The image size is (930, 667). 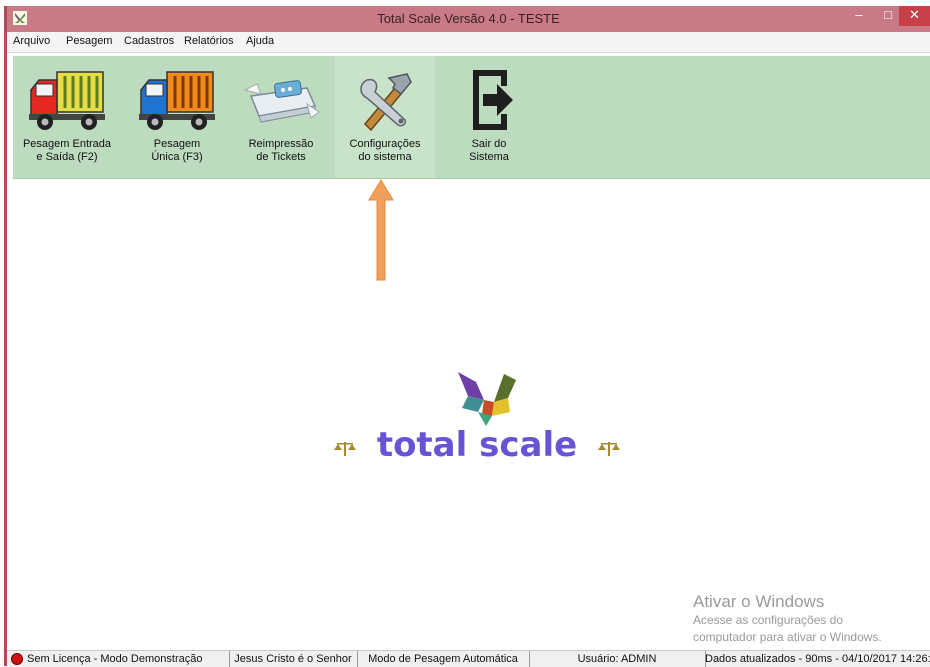 I want to click on pesagem-entrada-saida-button: Pesagem Entrada e Saída (F2), so click(x=67, y=117).